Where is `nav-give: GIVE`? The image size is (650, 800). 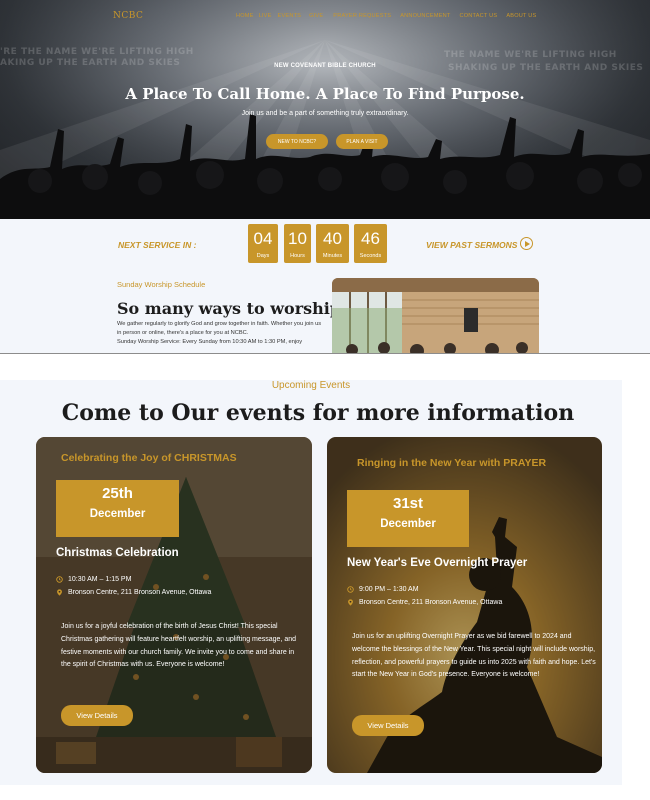 nav-give: GIVE is located at coordinates (316, 16).